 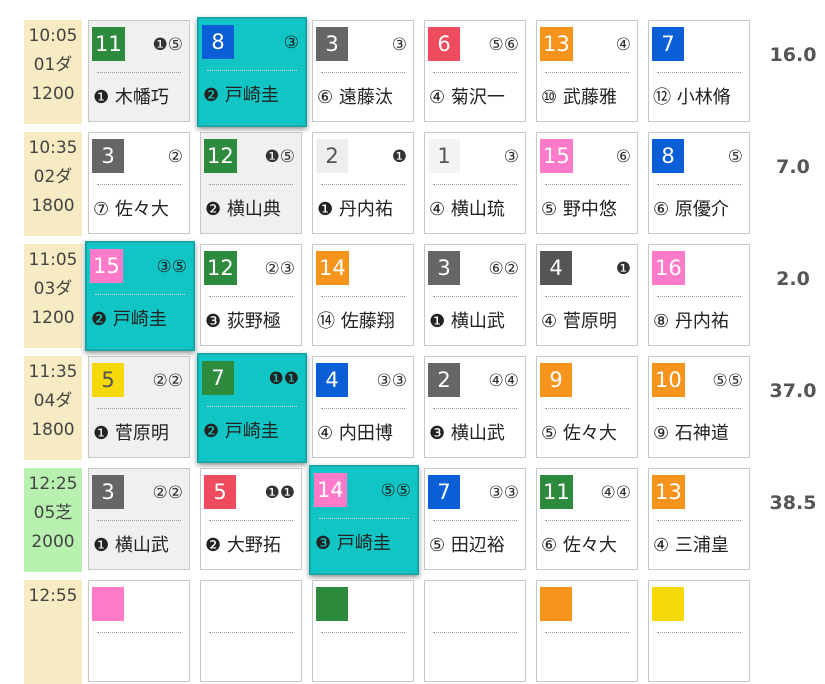 I want to click on horse-cell: 5 ②② ❶ 菅原明, so click(x=139, y=407).